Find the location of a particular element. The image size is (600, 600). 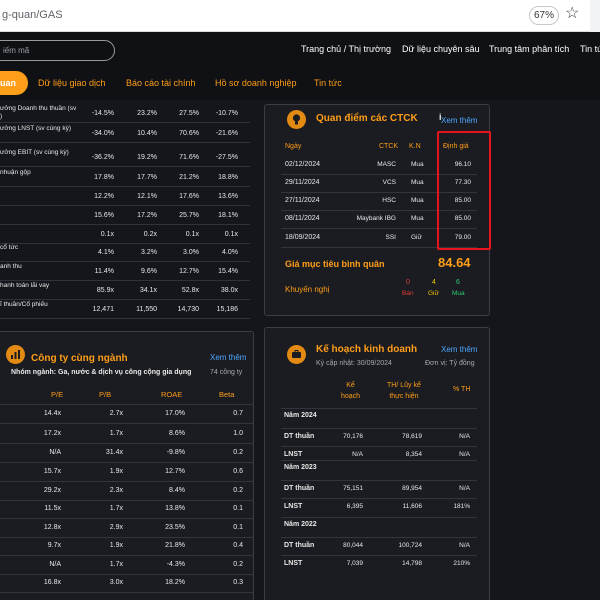

ratio-value: 15.4% is located at coordinates (228, 271).